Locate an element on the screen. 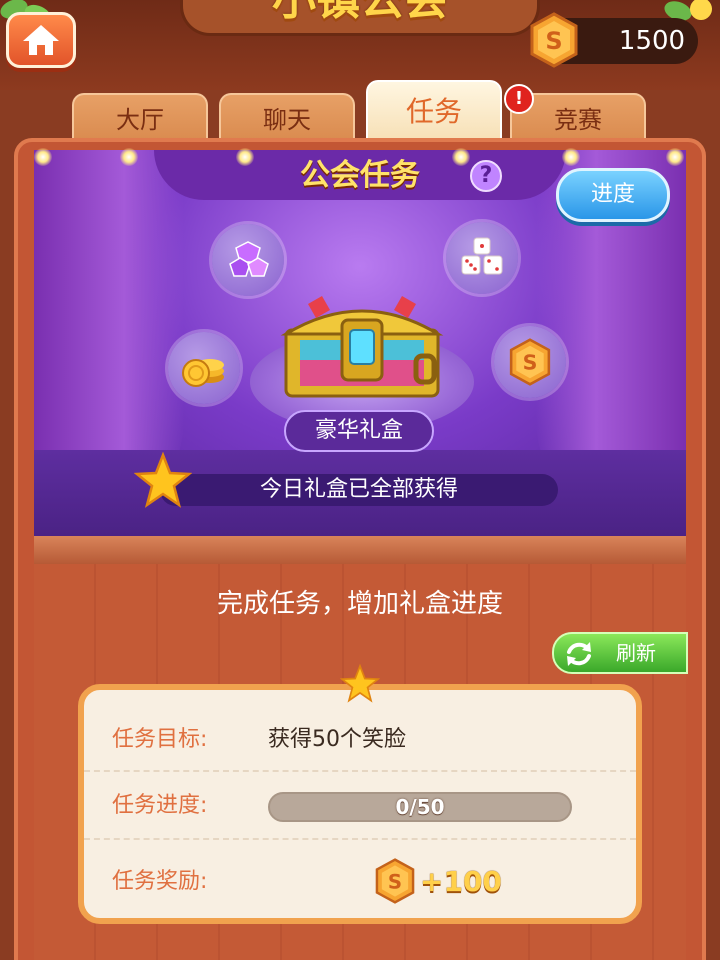 This screenshot has height=960, width=720. dice-reward-bubble is located at coordinates (482, 258).